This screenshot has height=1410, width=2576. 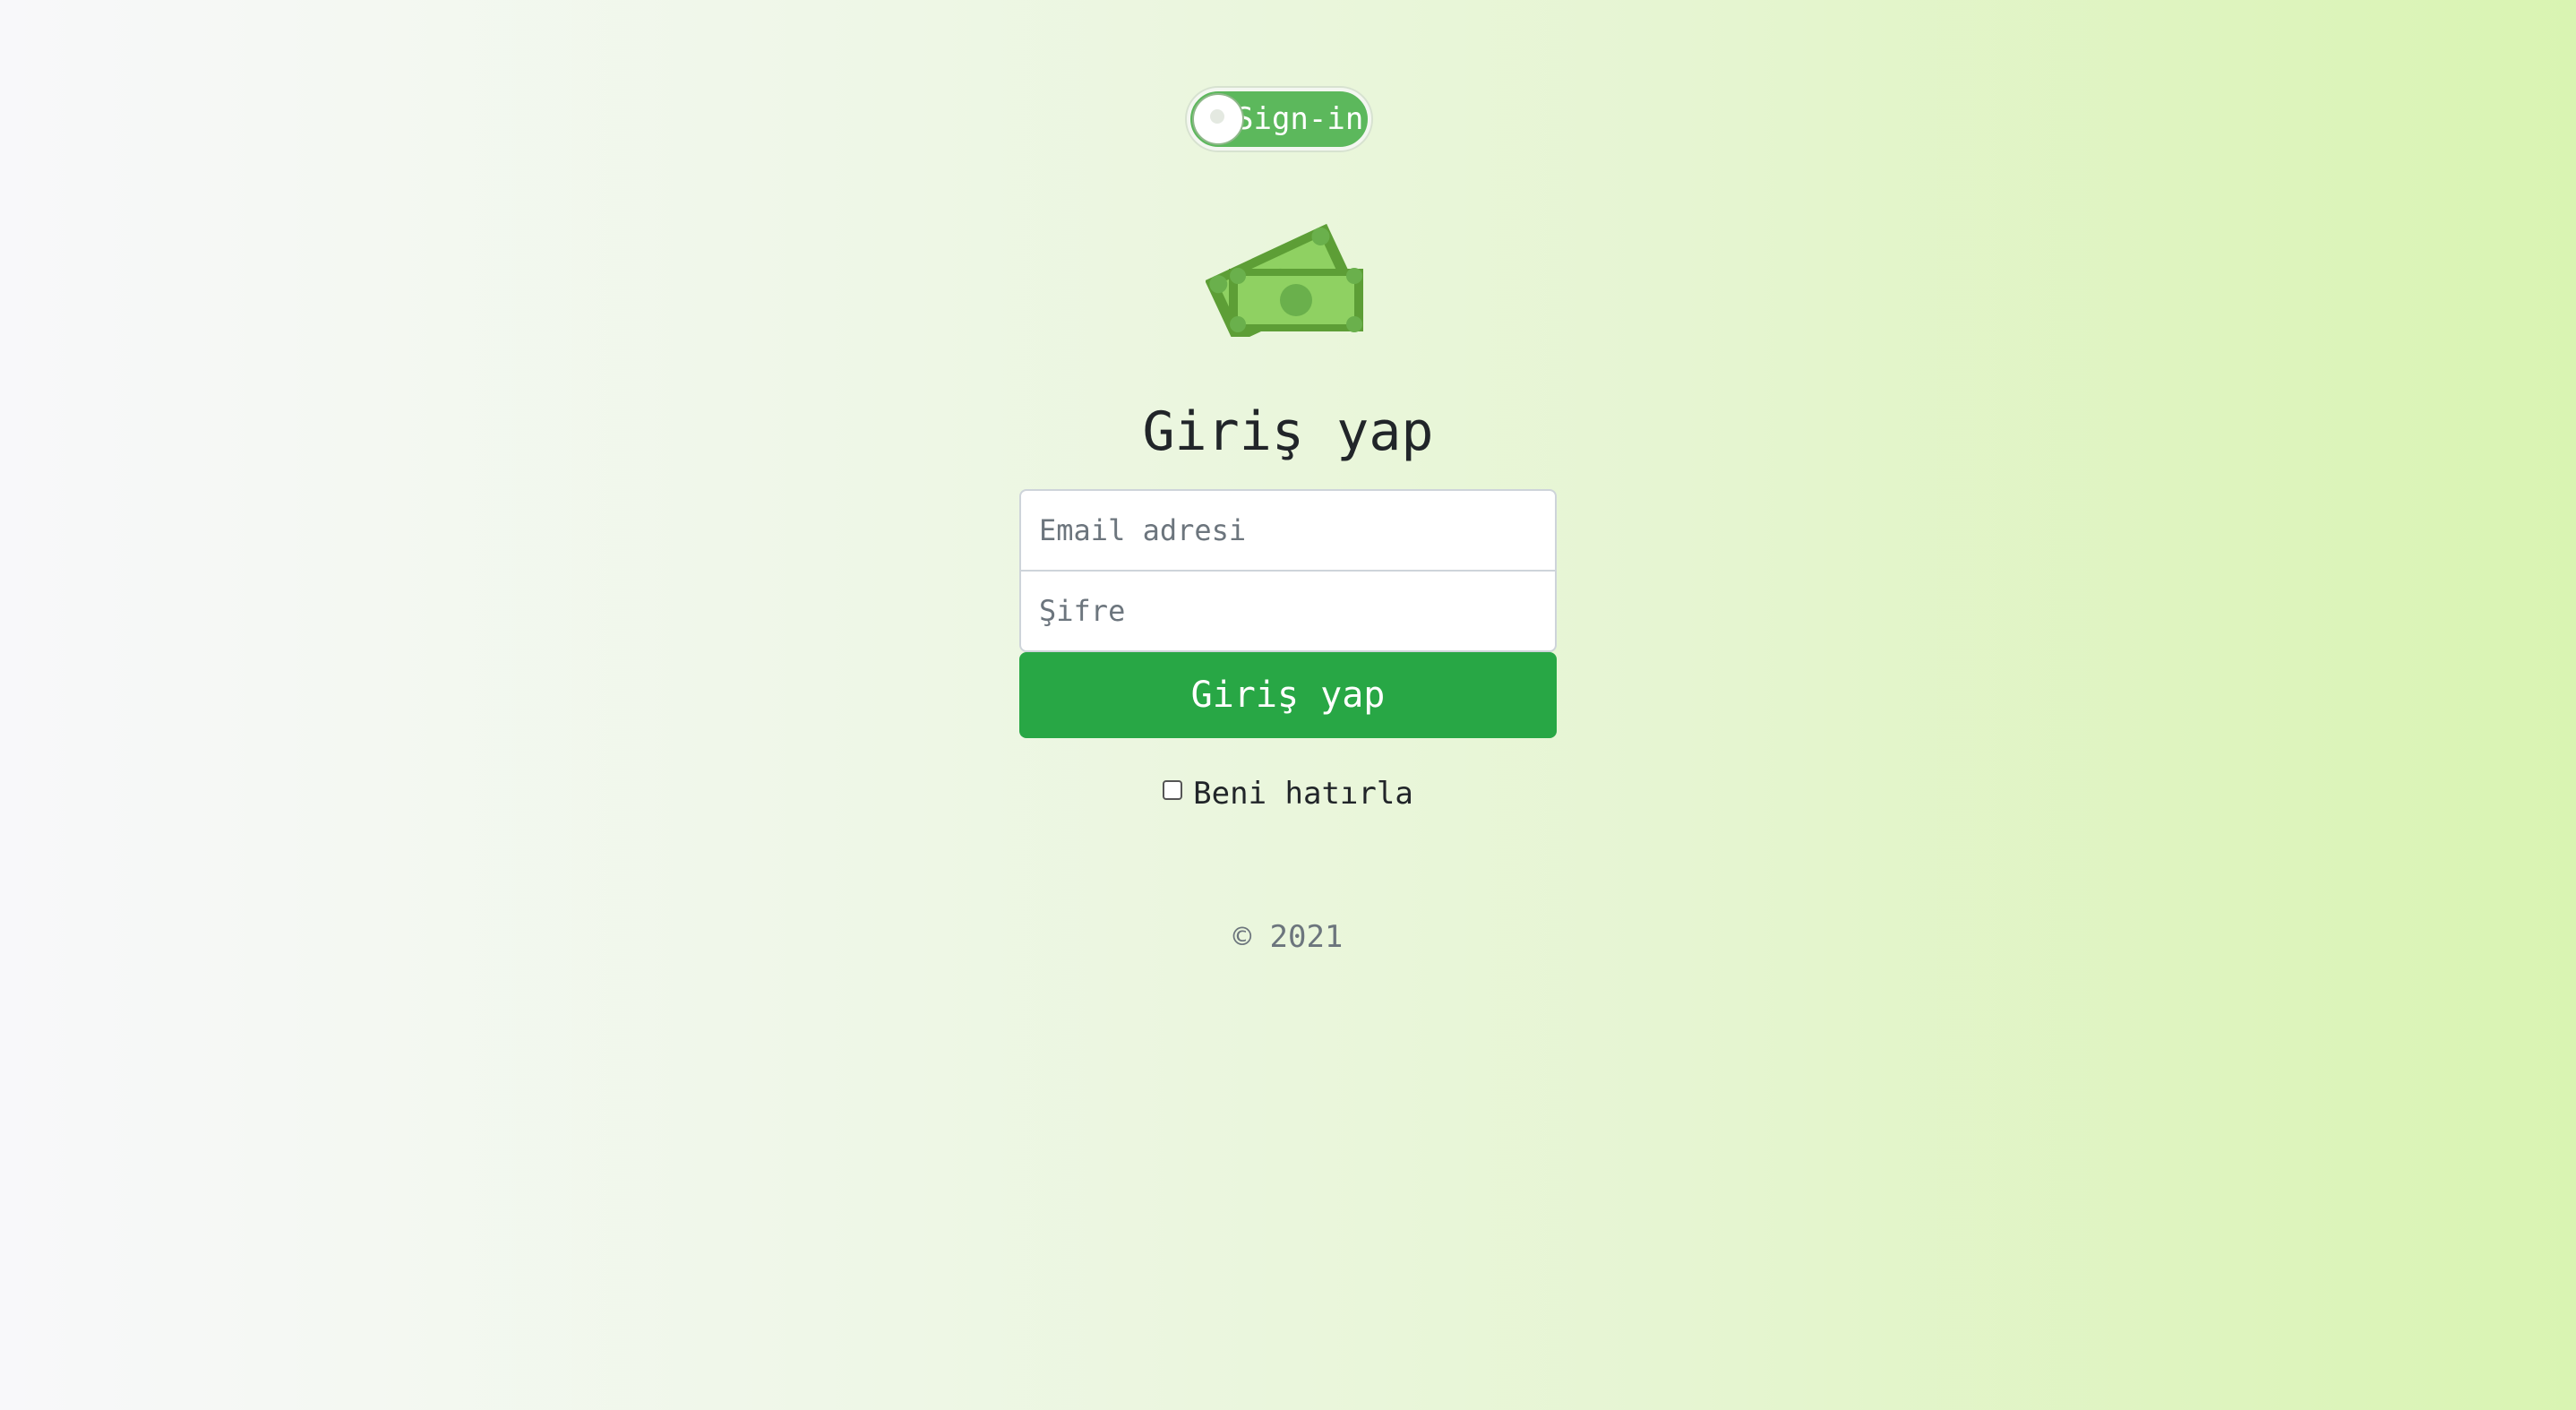 I want to click on password-input, so click(x=1288, y=611).